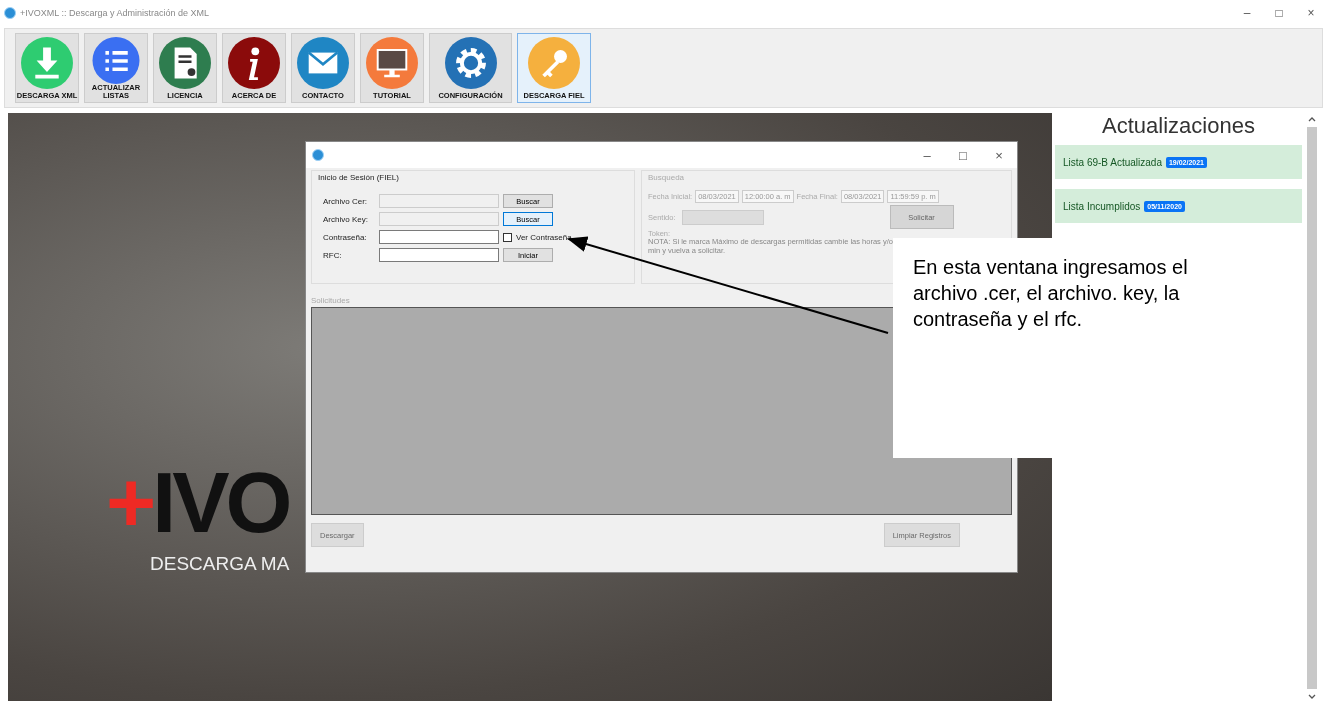  Describe the element at coordinates (333, 255) in the screenshot. I see `field-label: RFC:` at that location.